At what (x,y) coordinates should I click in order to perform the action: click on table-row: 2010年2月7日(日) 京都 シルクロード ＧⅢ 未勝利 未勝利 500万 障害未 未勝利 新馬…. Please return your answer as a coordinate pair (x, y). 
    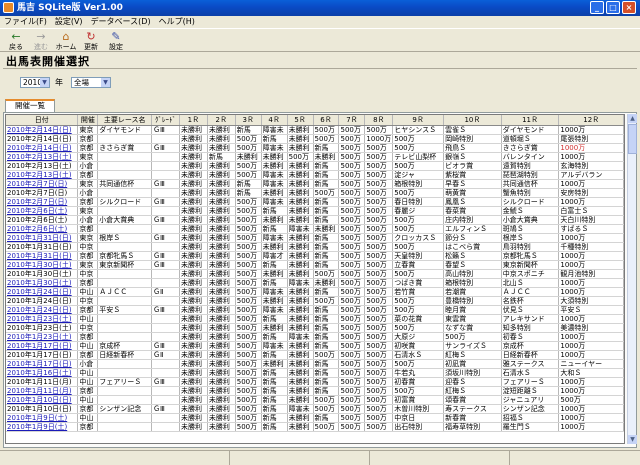
    Looking at the image, I should click on (315, 202).